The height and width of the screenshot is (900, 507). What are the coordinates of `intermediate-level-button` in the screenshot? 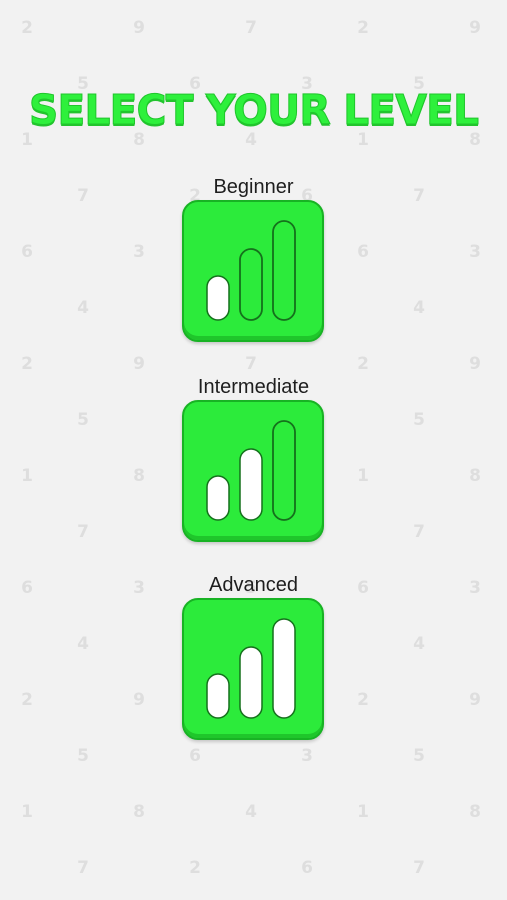 It's located at (253, 471).